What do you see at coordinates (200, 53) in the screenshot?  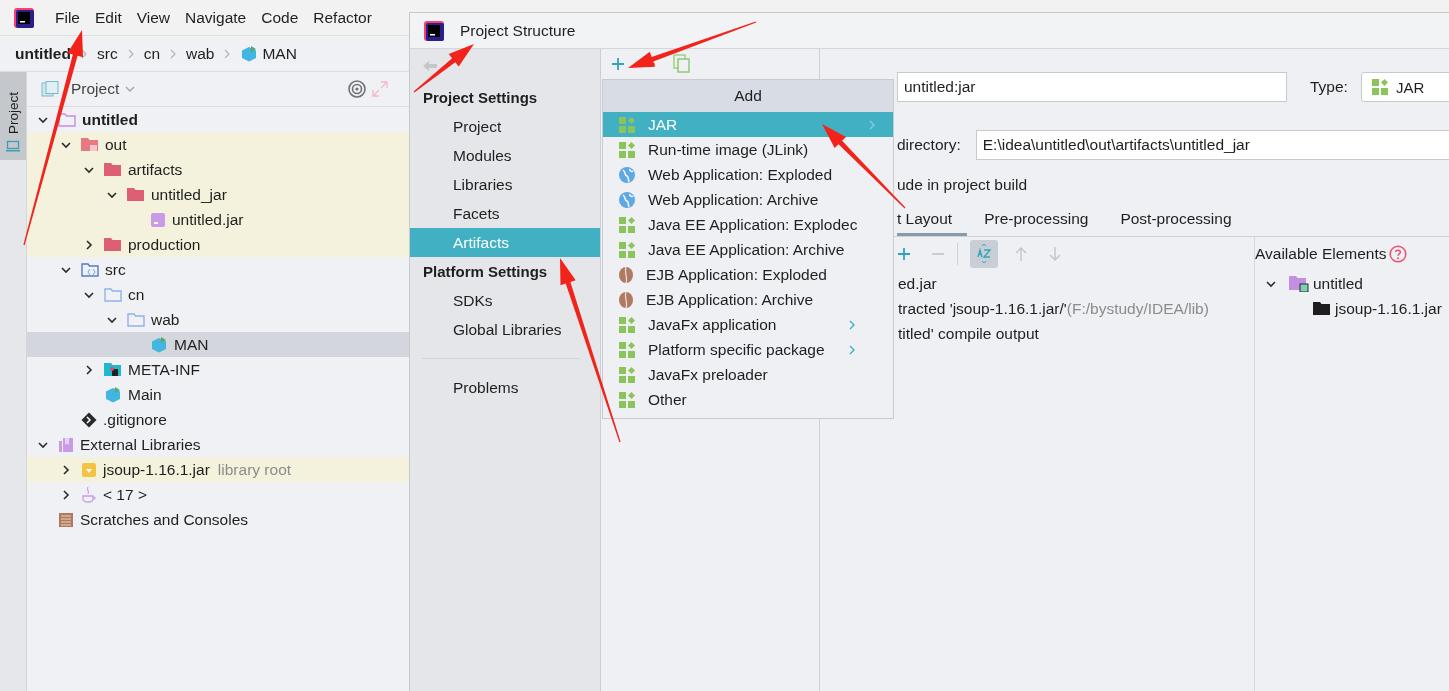 I see `breadcrumb-item: wab` at bounding box center [200, 53].